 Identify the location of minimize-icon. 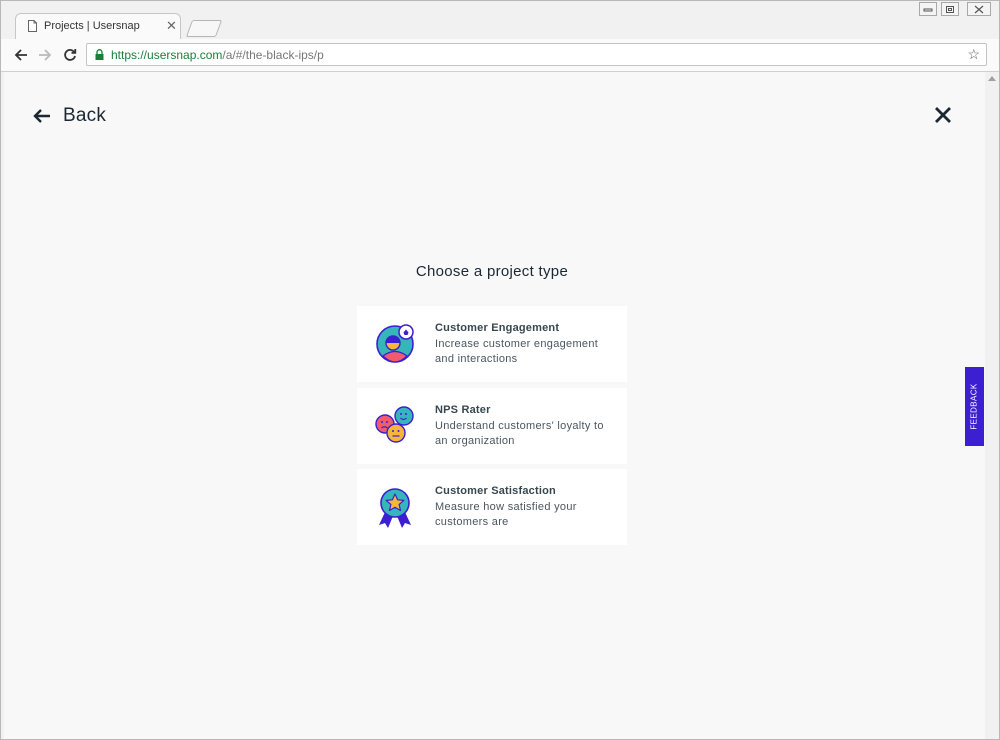
(928, 10).